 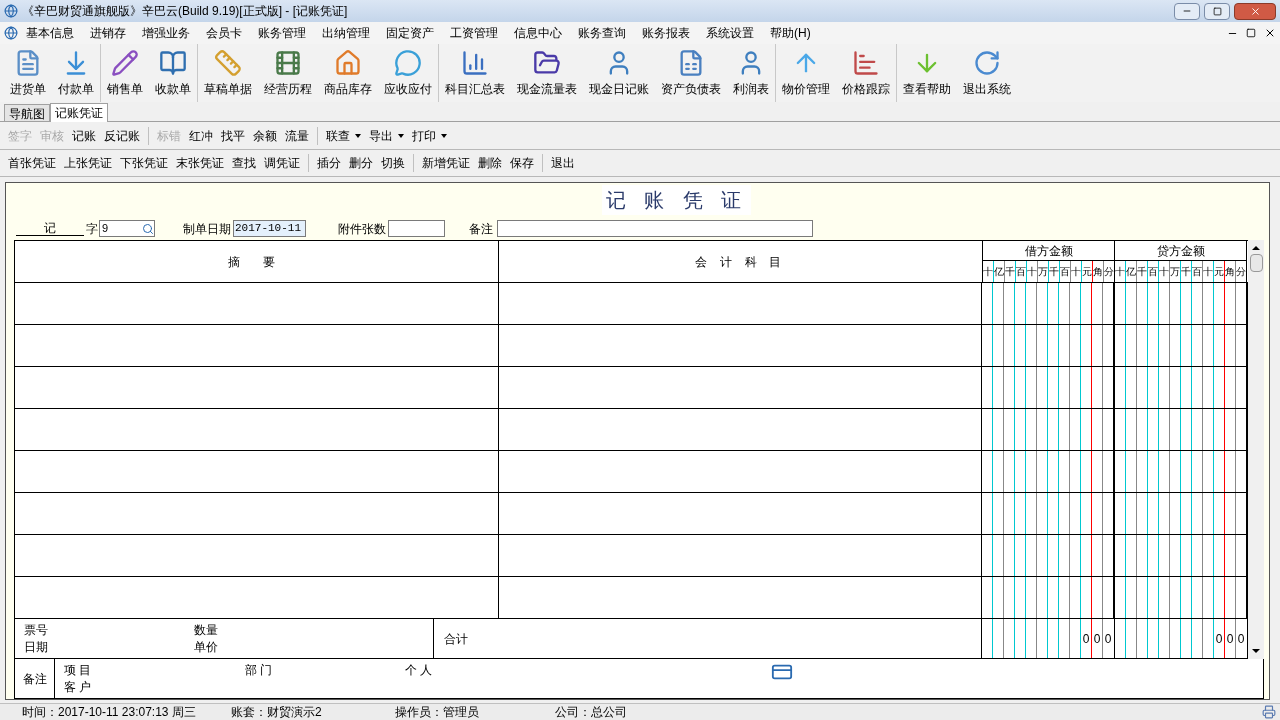 I want to click on nav-button: 保存, so click(x=522, y=163).